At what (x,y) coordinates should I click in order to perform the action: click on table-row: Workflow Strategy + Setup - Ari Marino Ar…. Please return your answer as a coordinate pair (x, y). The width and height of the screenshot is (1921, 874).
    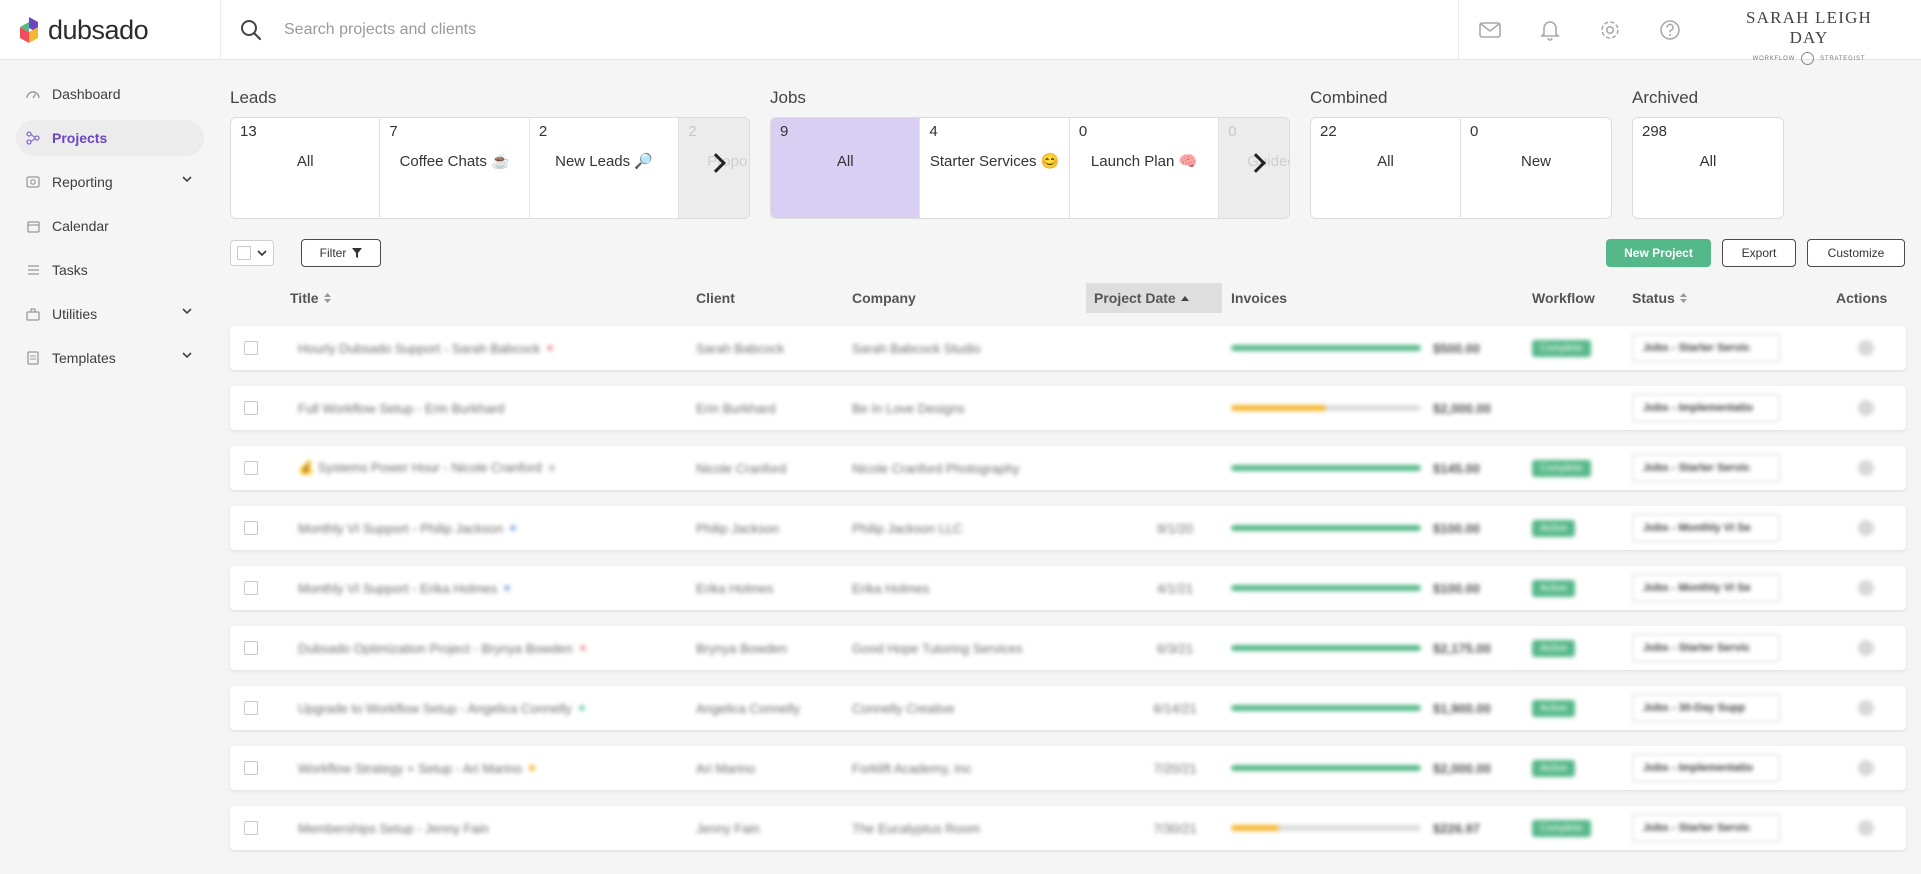
    Looking at the image, I should click on (1068, 768).